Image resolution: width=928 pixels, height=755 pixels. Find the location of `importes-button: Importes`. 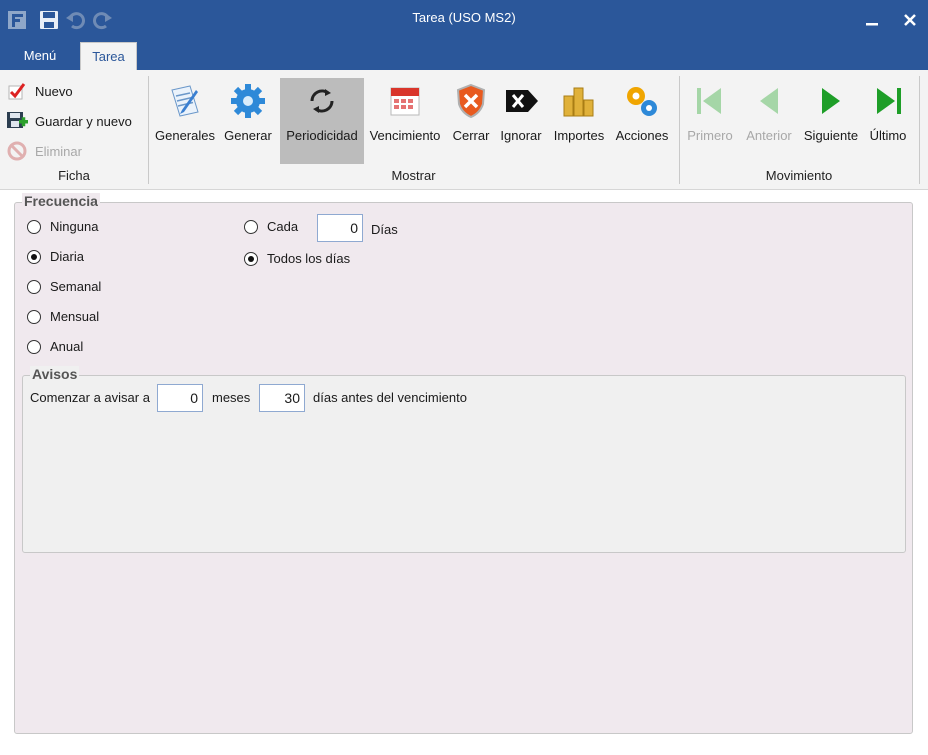

importes-button: Importes is located at coordinates (579, 121).